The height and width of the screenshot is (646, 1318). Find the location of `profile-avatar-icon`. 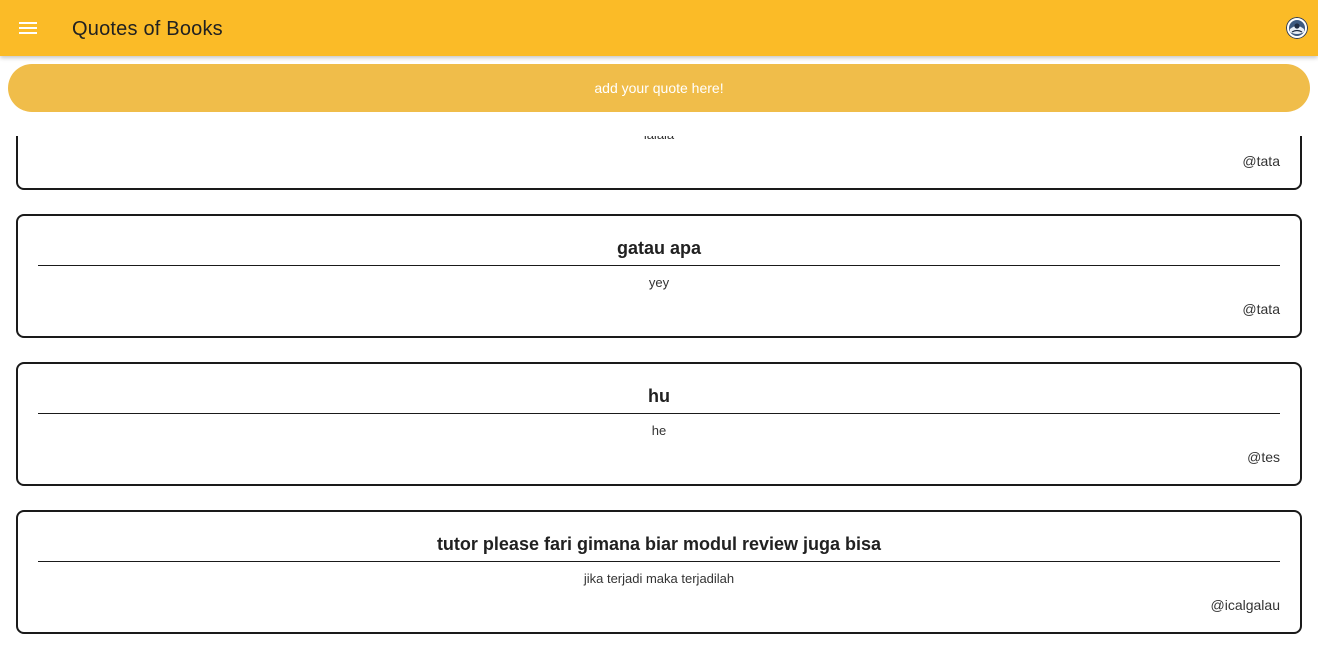

profile-avatar-icon is located at coordinates (1297, 28).